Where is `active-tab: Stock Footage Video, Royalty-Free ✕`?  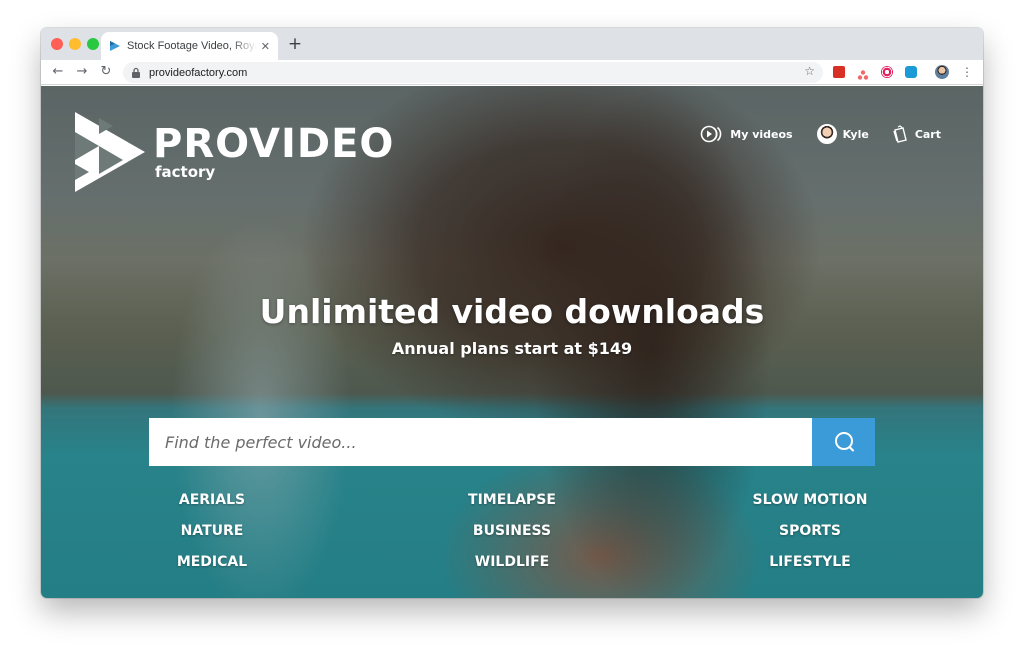
active-tab: Stock Footage Video, Royalty-Free ✕ is located at coordinates (189, 46).